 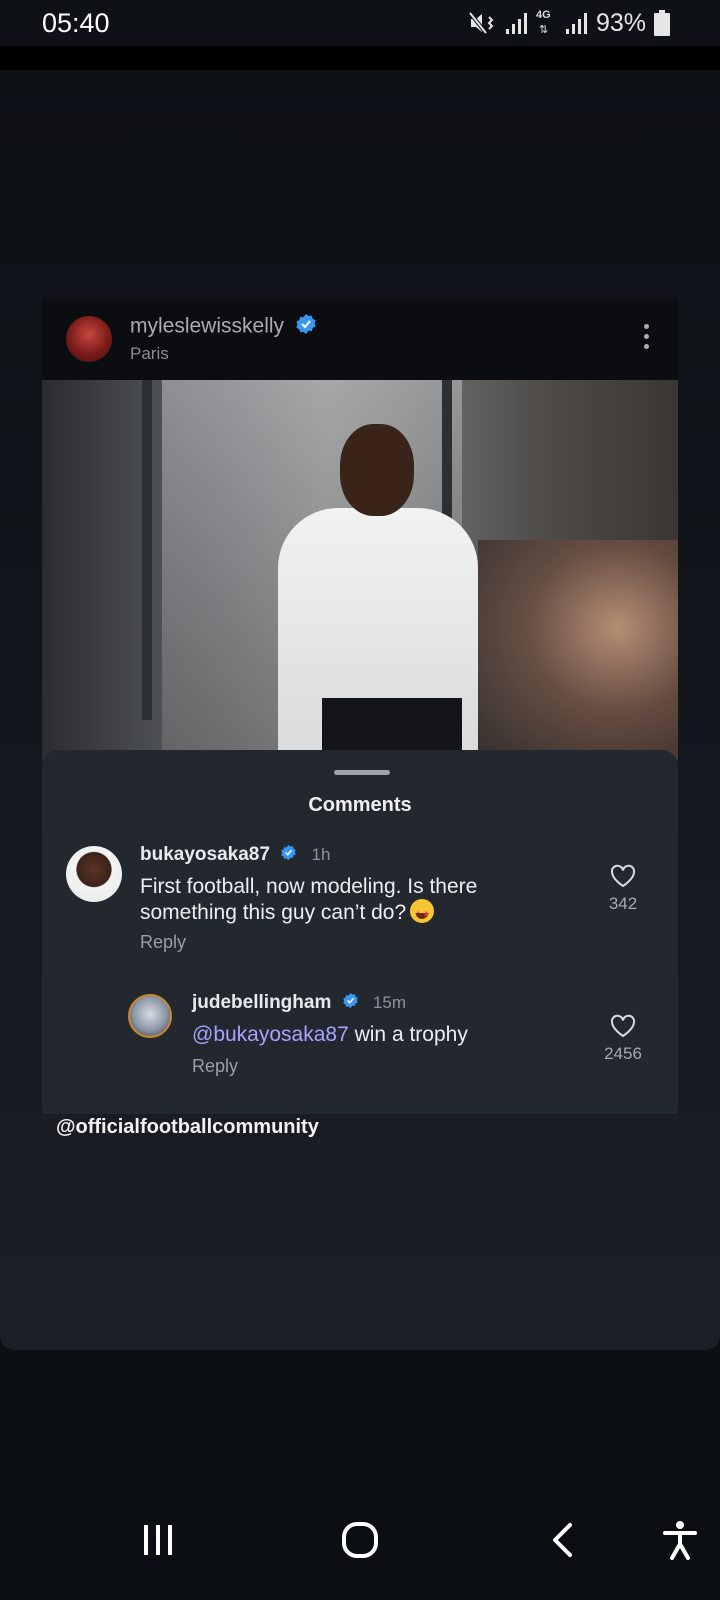 What do you see at coordinates (187, 1127) in the screenshot?
I see `story-caption: @officialfootballcommunity` at bounding box center [187, 1127].